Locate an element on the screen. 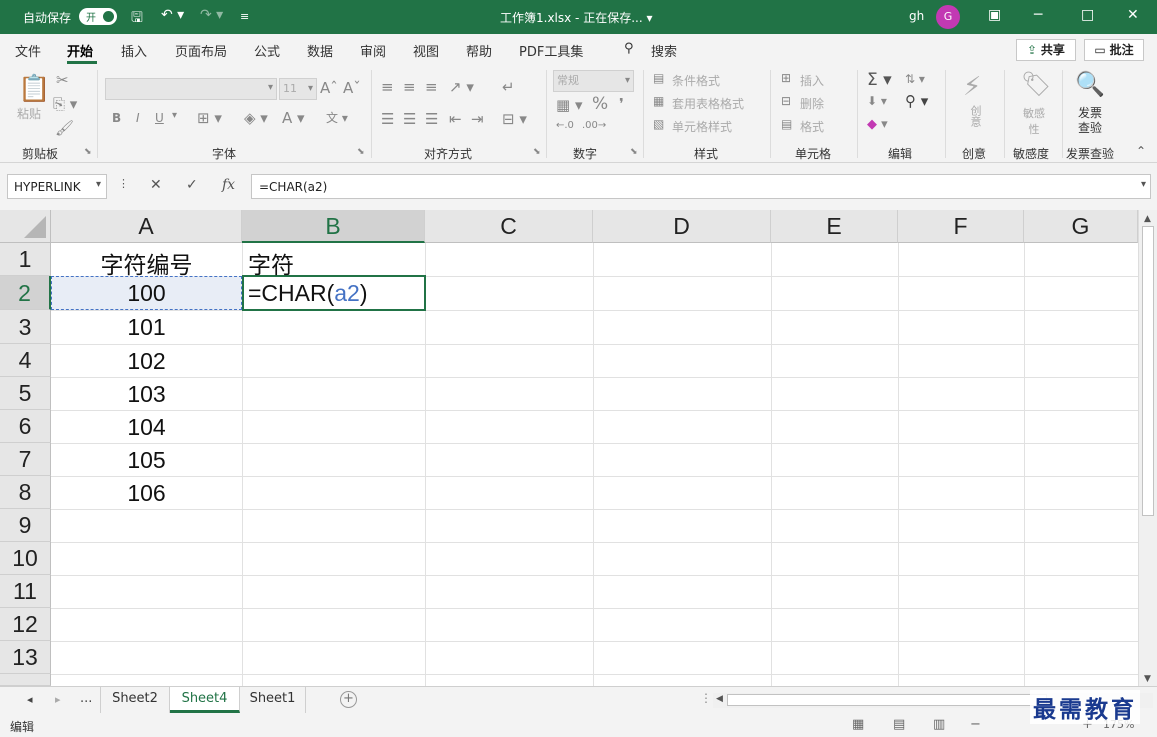  format-cells-icon: ▤ is located at coordinates (786, 124).